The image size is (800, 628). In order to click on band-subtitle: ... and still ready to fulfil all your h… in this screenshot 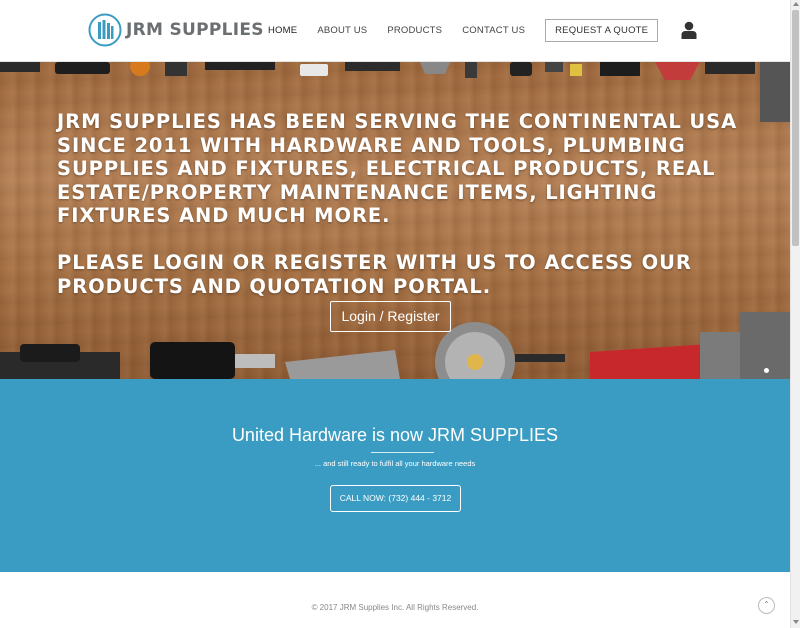, I will do `click(395, 463)`.